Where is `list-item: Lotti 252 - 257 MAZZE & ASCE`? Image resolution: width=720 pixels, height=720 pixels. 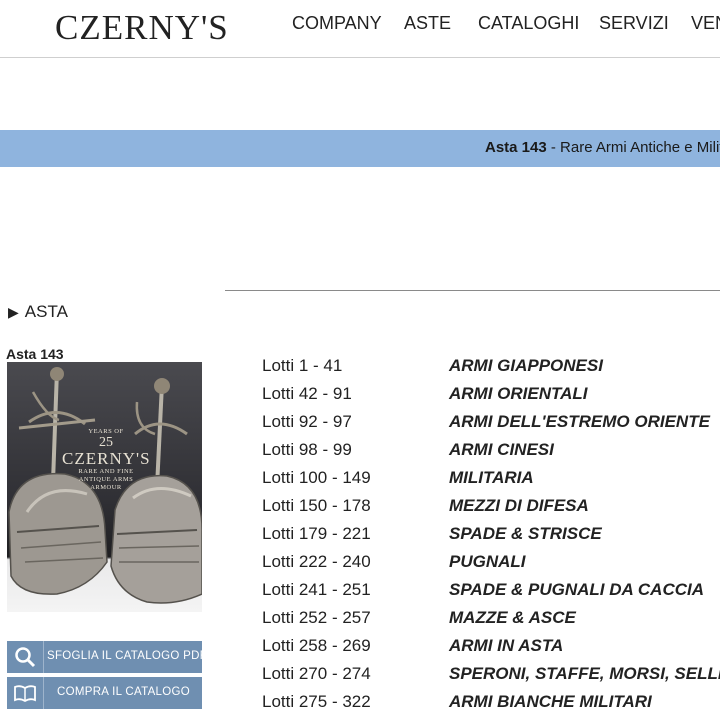
list-item: Lotti 252 - 257 MAZZE & ASCE is located at coordinates (491, 622).